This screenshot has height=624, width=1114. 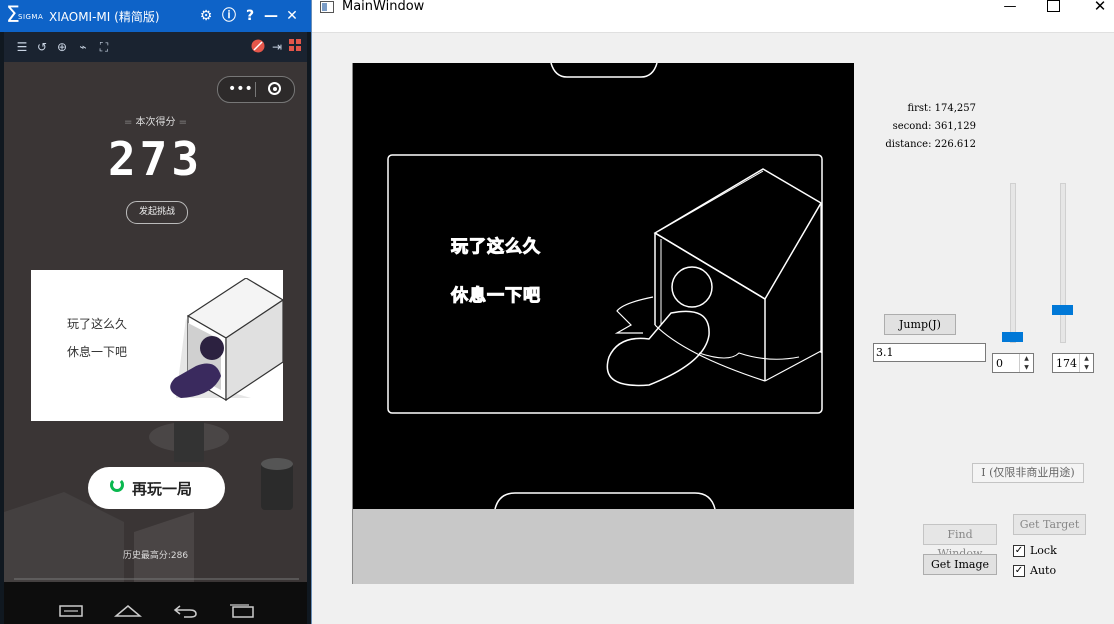 I want to click on slider-right-track, so click(x=1063, y=263).